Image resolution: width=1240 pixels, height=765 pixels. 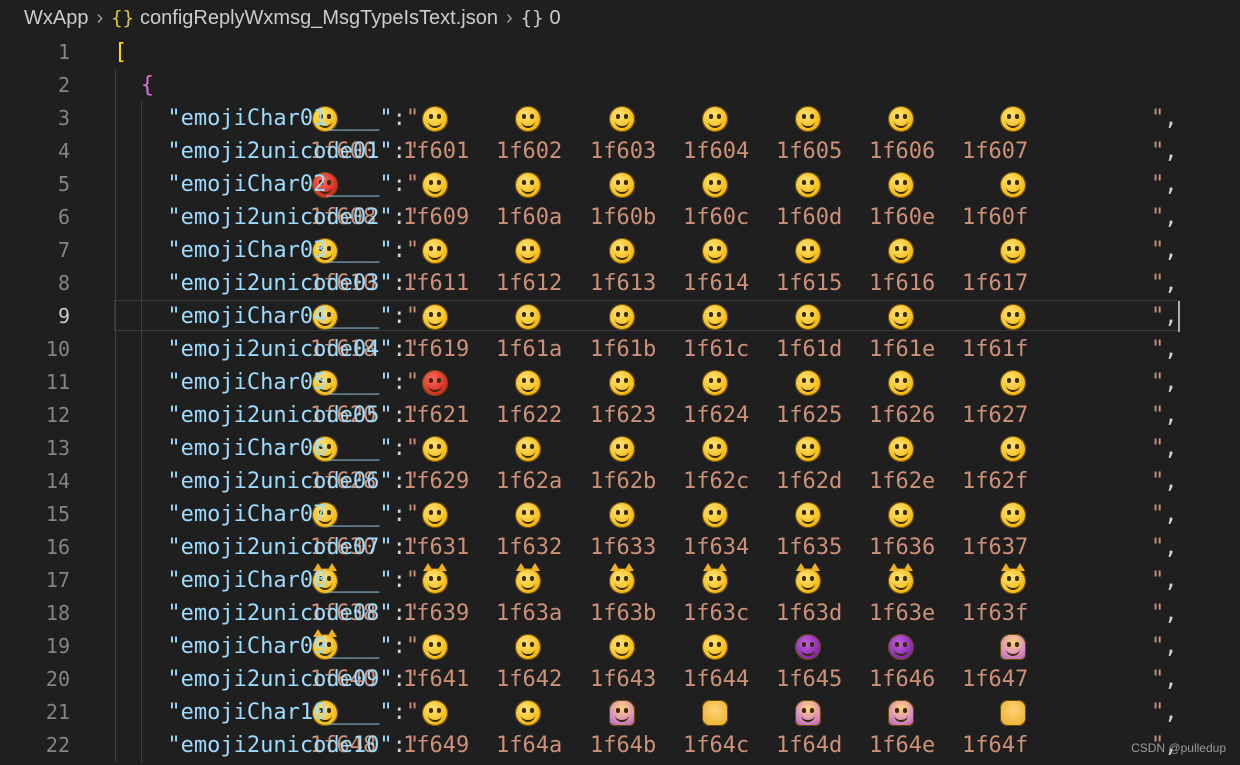 What do you see at coordinates (809, 613) in the screenshot?
I see `unicode-code: 1f63d` at bounding box center [809, 613].